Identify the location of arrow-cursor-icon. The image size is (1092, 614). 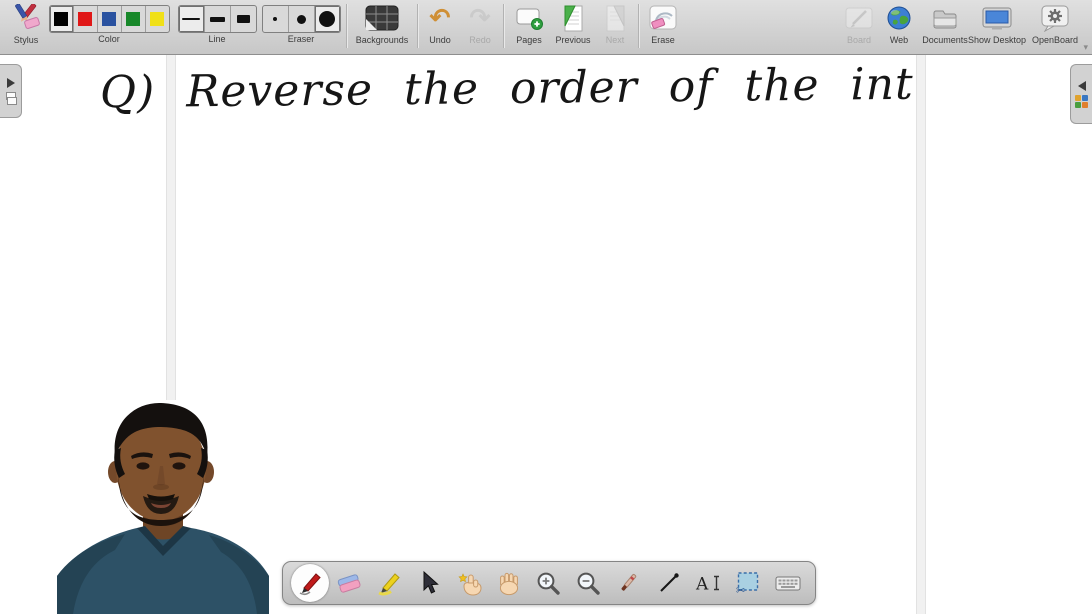
(431, 582).